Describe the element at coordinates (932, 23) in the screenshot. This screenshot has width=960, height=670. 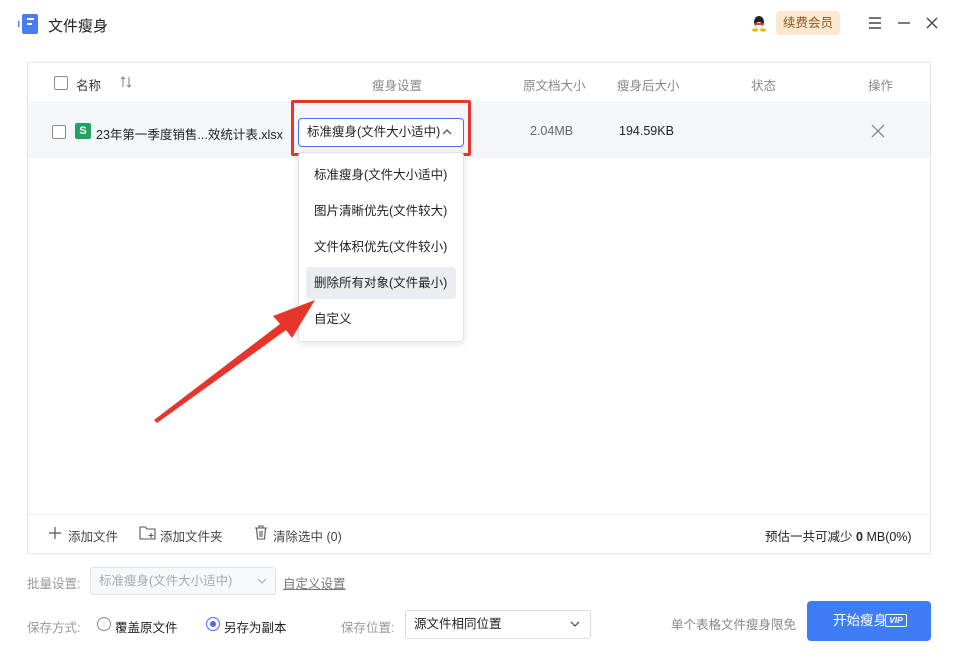
I see `close-icon` at that location.